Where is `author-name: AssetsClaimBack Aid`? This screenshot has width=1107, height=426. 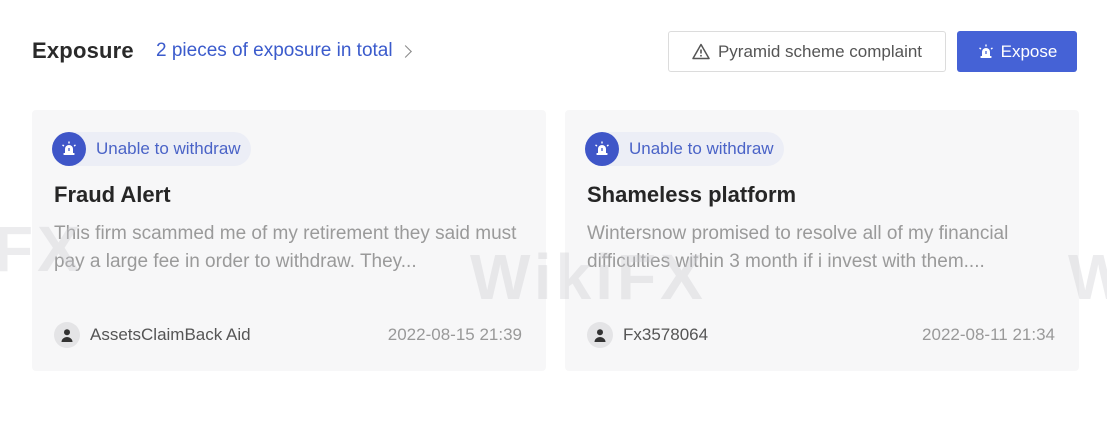
author-name: AssetsClaimBack Aid is located at coordinates (170, 334).